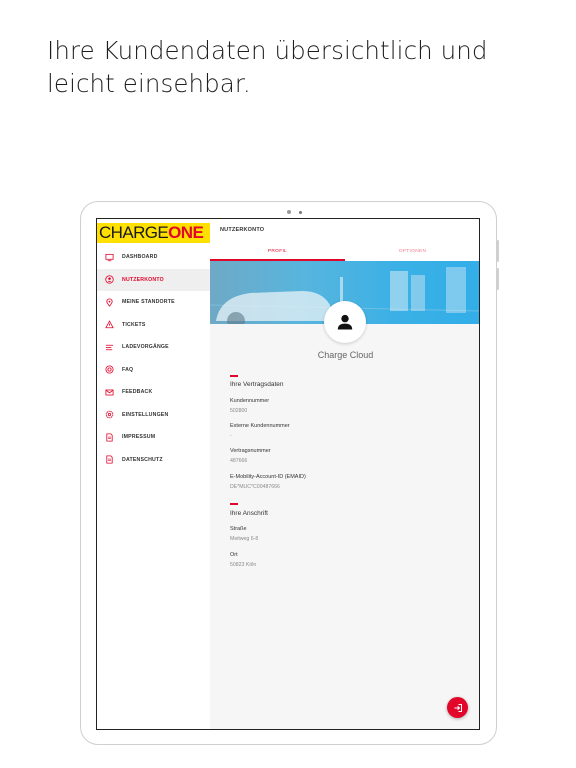 This screenshot has width=576, height=768. What do you see at coordinates (289, 212) in the screenshot?
I see `camera-dot` at bounding box center [289, 212].